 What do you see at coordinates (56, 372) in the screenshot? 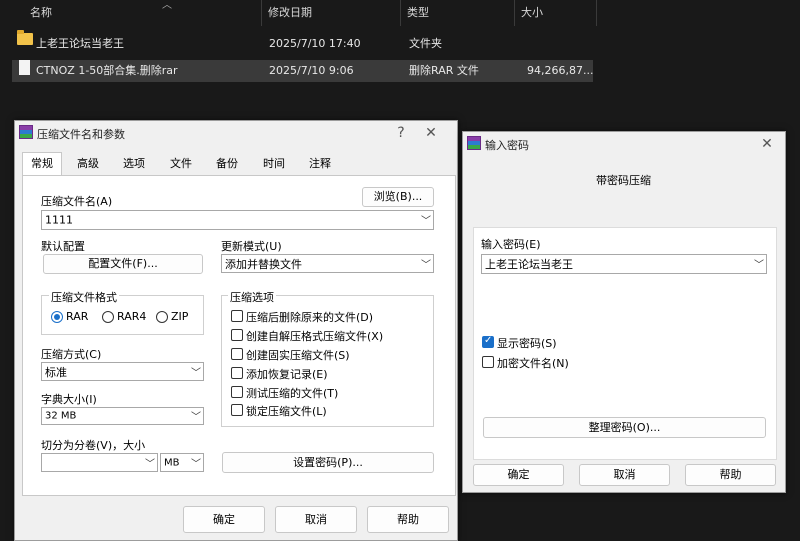
I see `compression-method-value: 标准` at bounding box center [56, 372].